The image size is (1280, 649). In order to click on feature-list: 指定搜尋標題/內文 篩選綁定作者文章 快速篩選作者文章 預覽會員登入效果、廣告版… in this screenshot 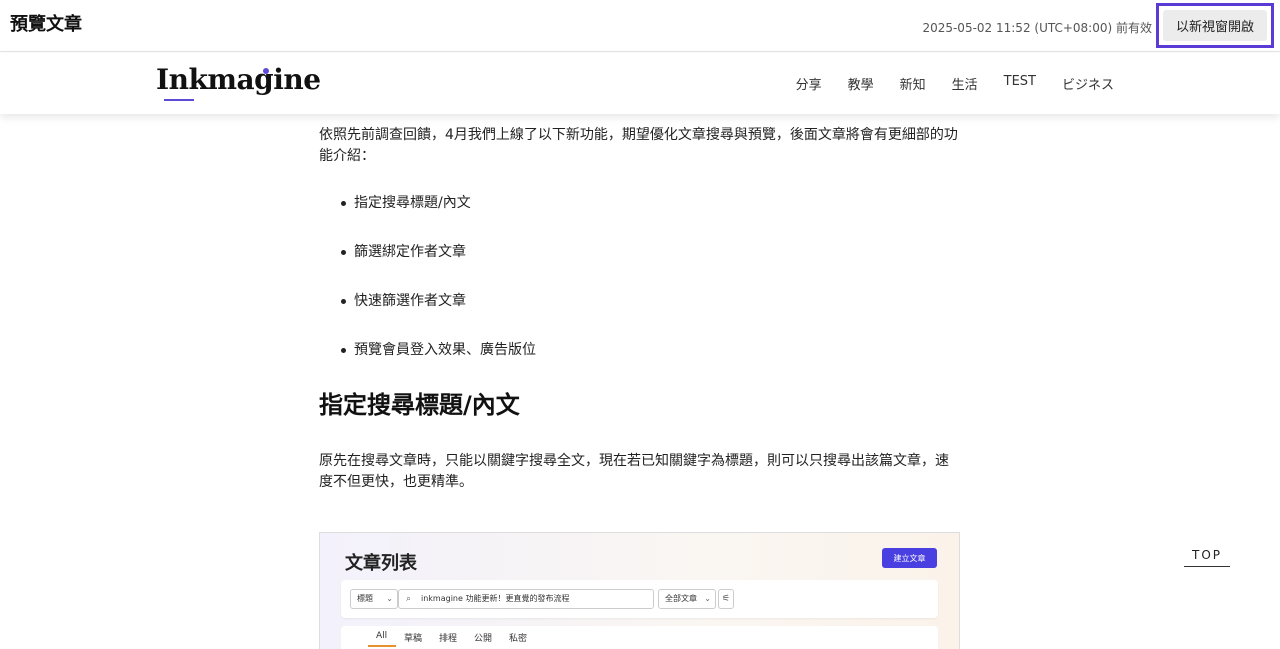, I will do `click(640, 277)`.